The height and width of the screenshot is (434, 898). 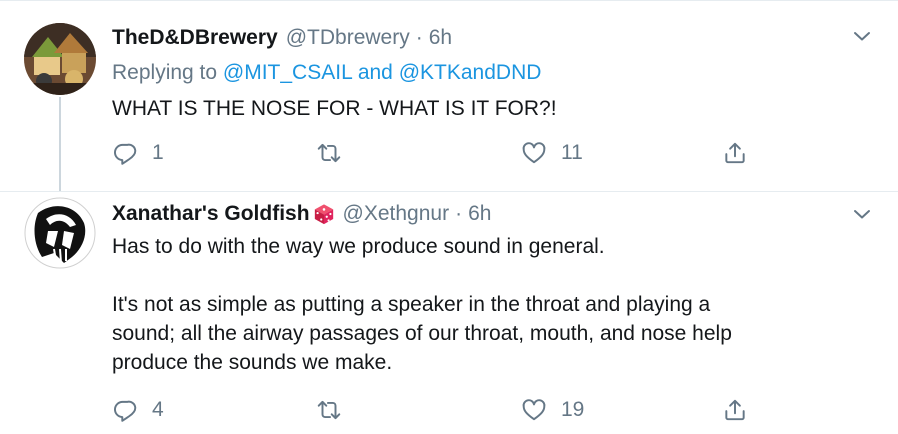 I want to click on like-count: 11, so click(x=572, y=152).